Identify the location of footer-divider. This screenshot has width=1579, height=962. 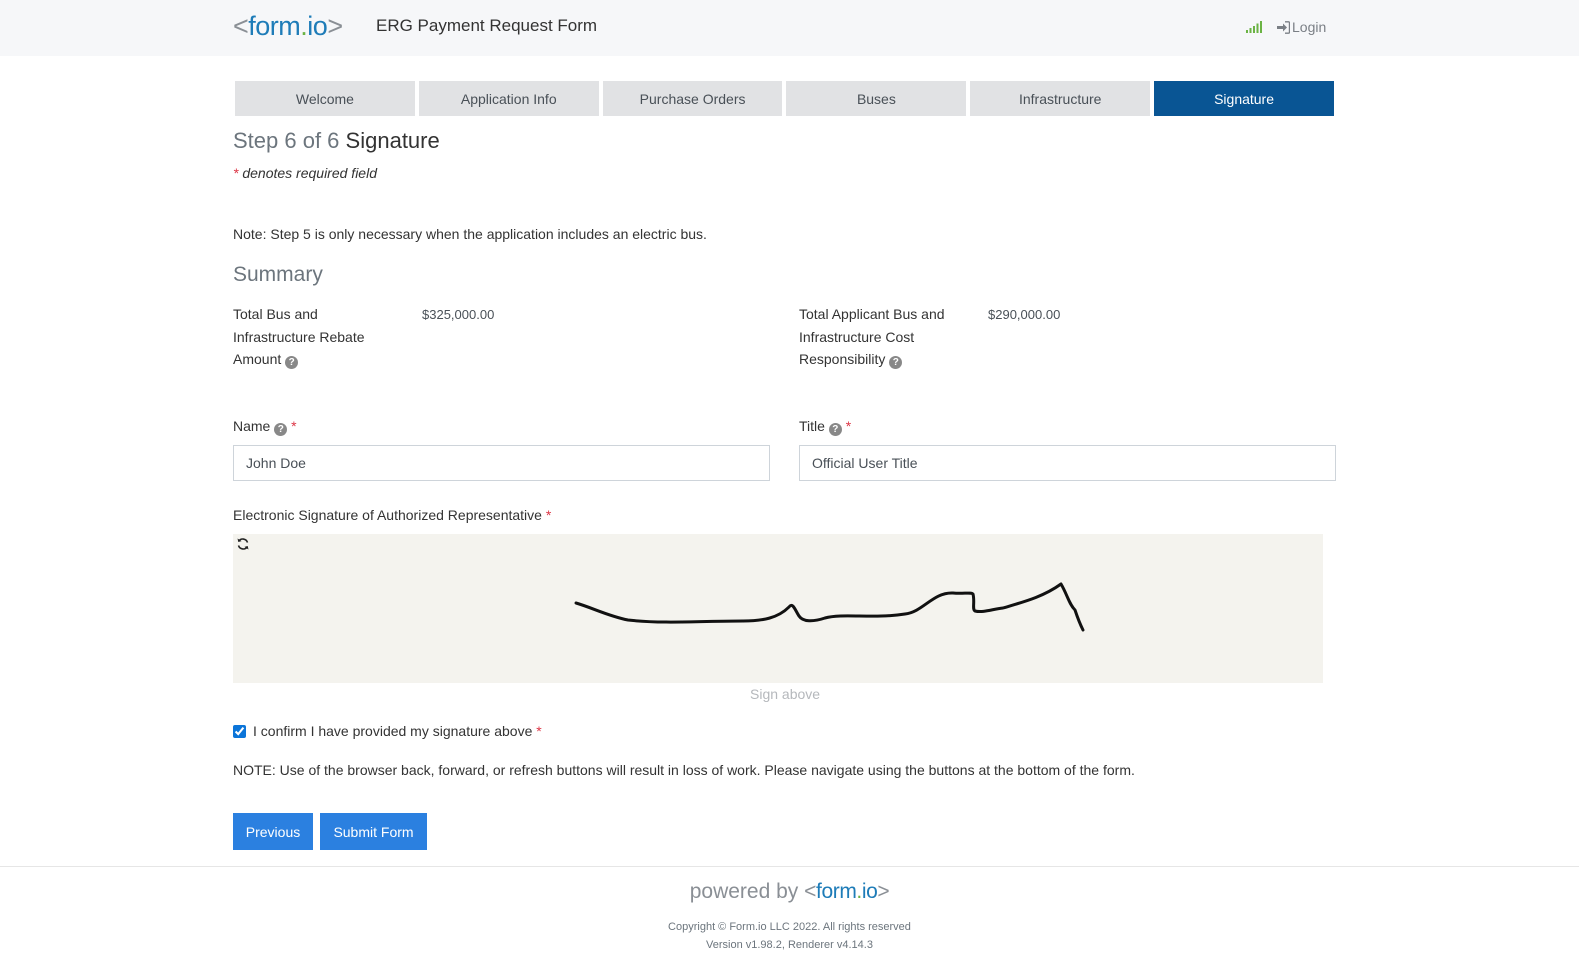
(789, 866).